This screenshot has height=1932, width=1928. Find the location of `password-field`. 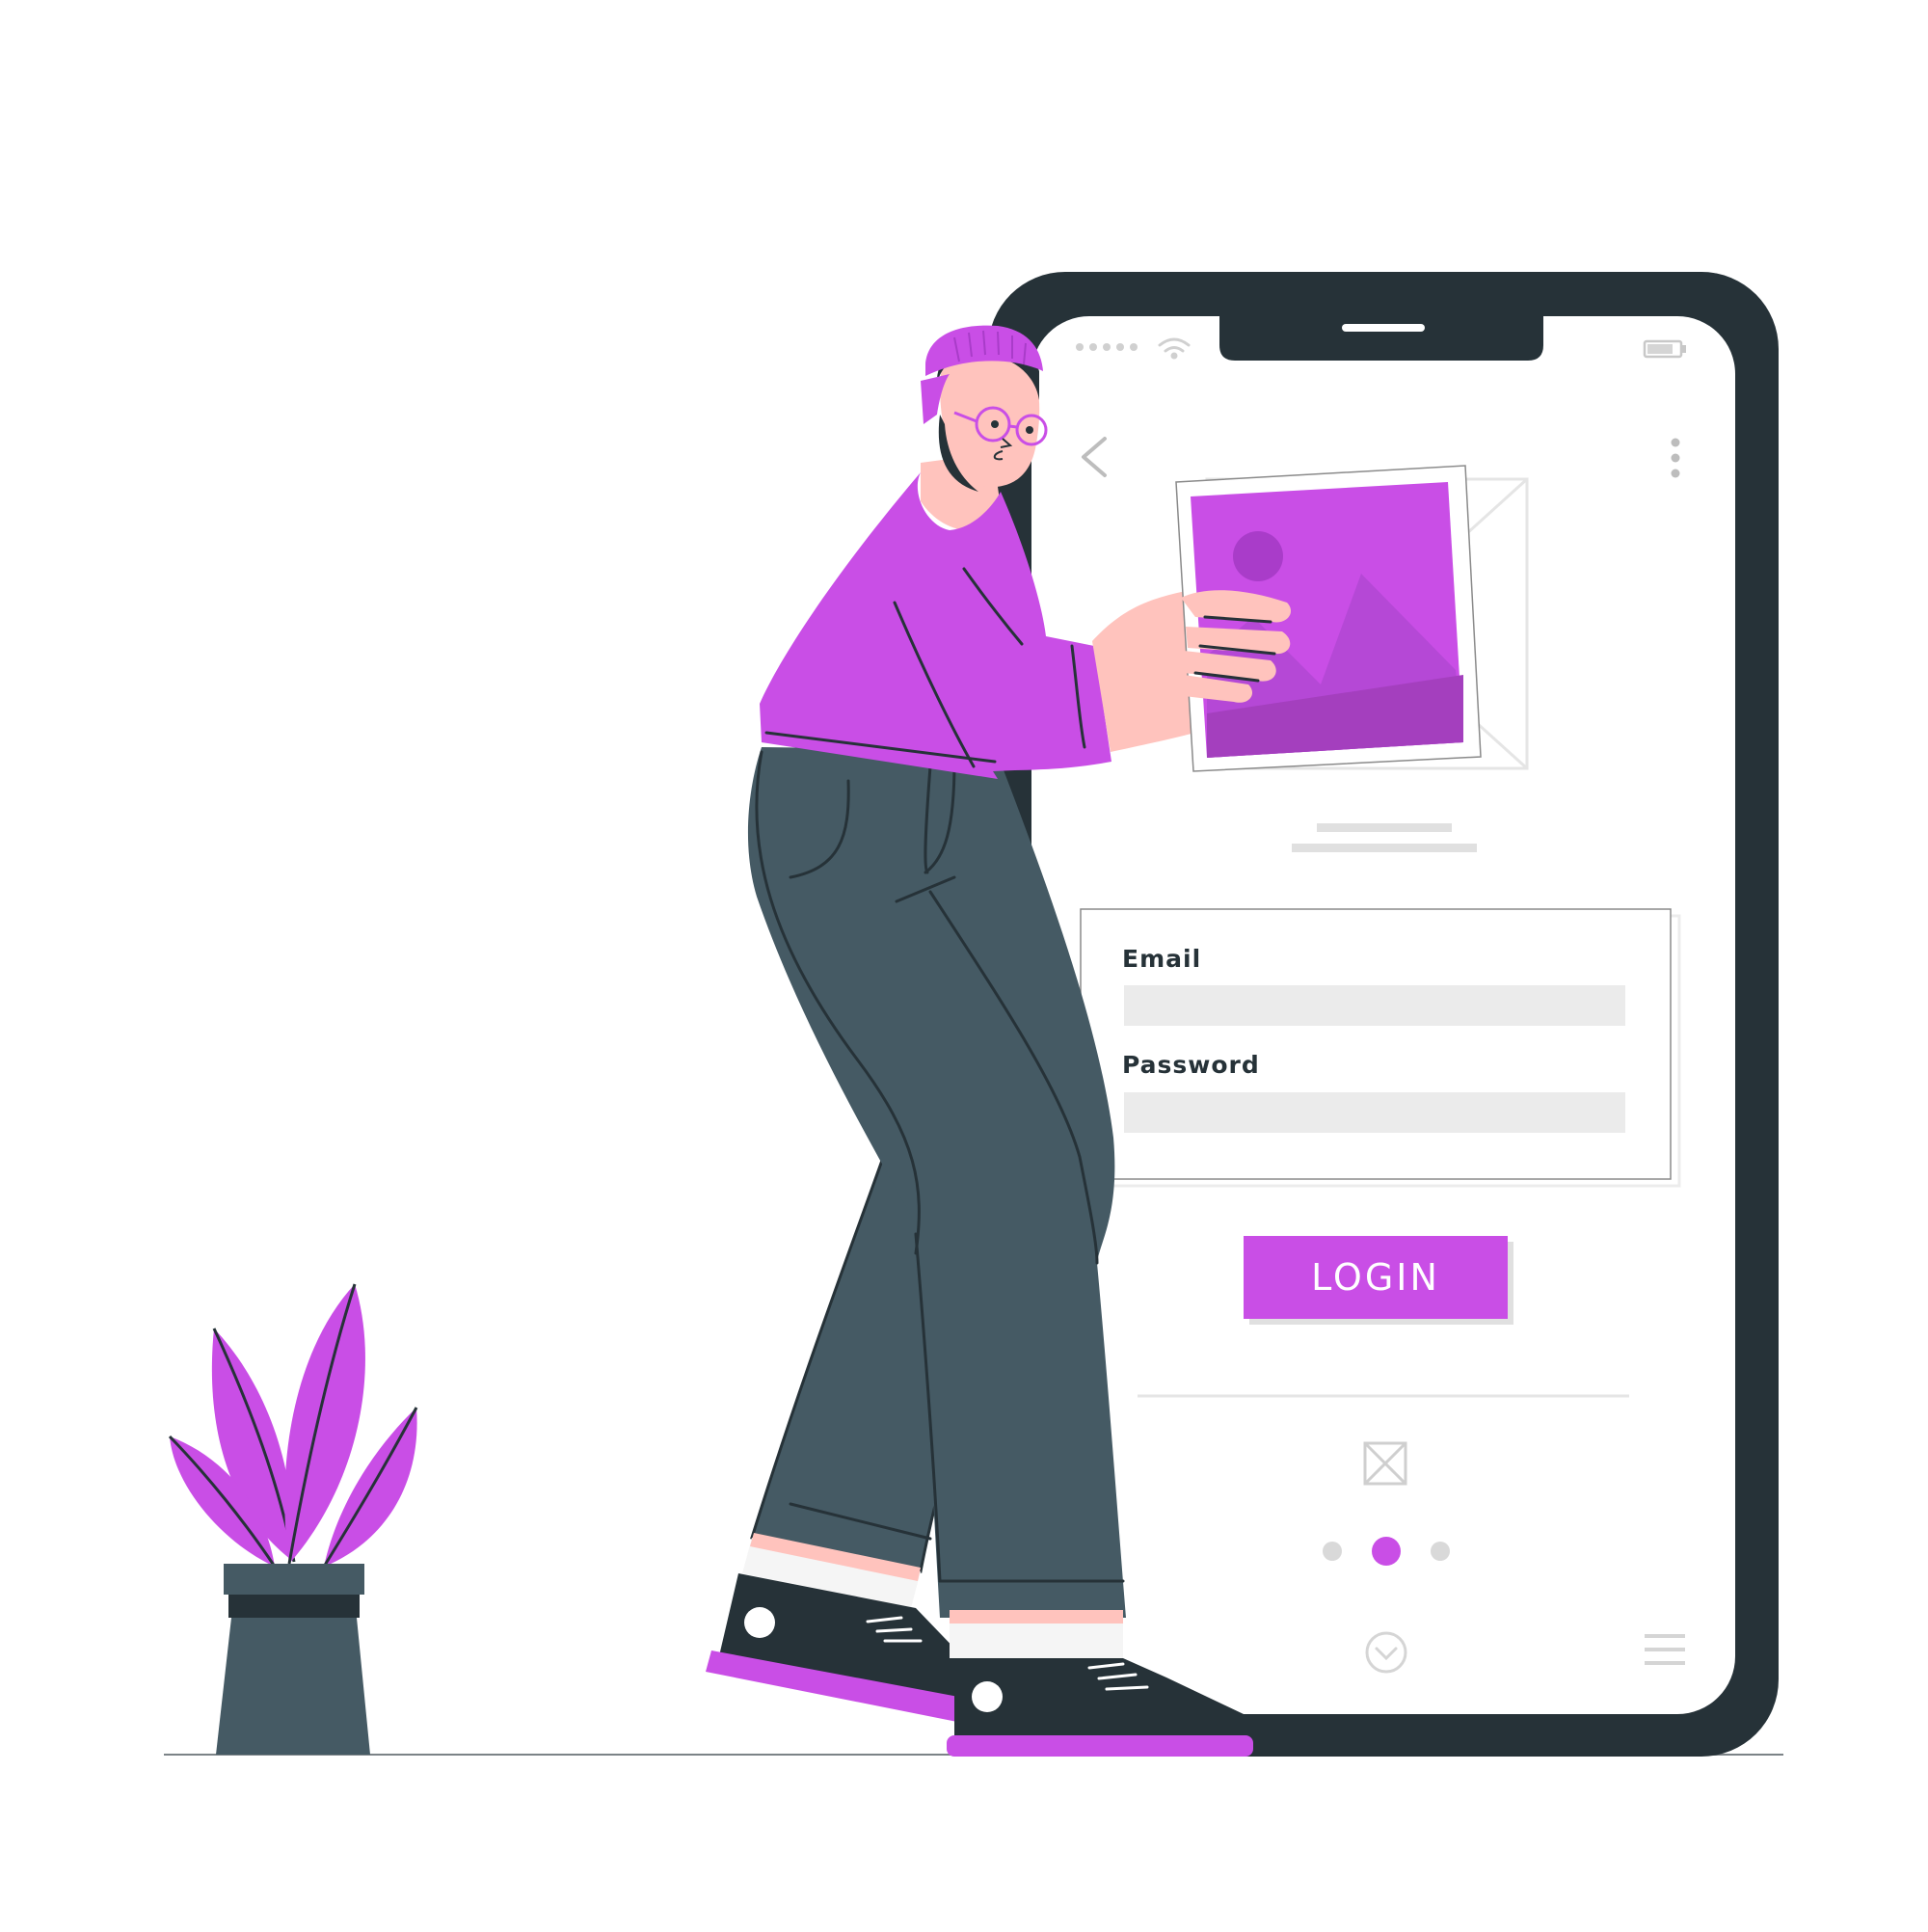

password-field is located at coordinates (1374, 1113).